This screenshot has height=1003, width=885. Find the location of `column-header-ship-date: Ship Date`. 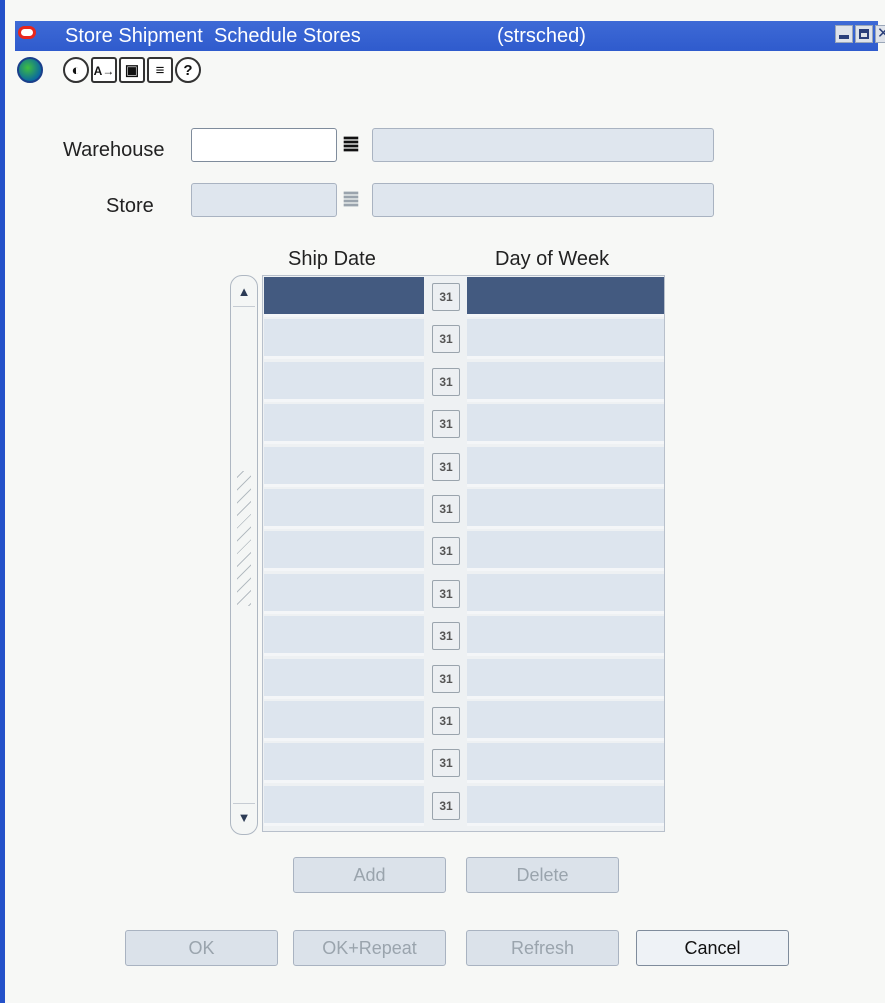

column-header-ship-date: Ship Date is located at coordinates (332, 259).